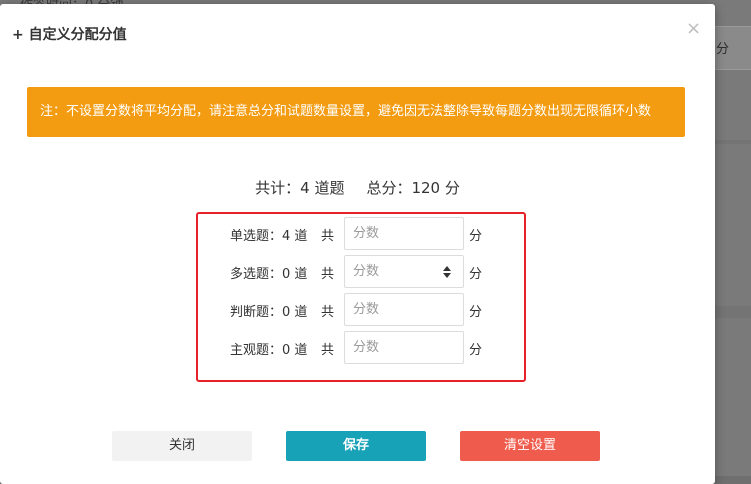  I want to click on save-button: 保存, so click(356, 446).